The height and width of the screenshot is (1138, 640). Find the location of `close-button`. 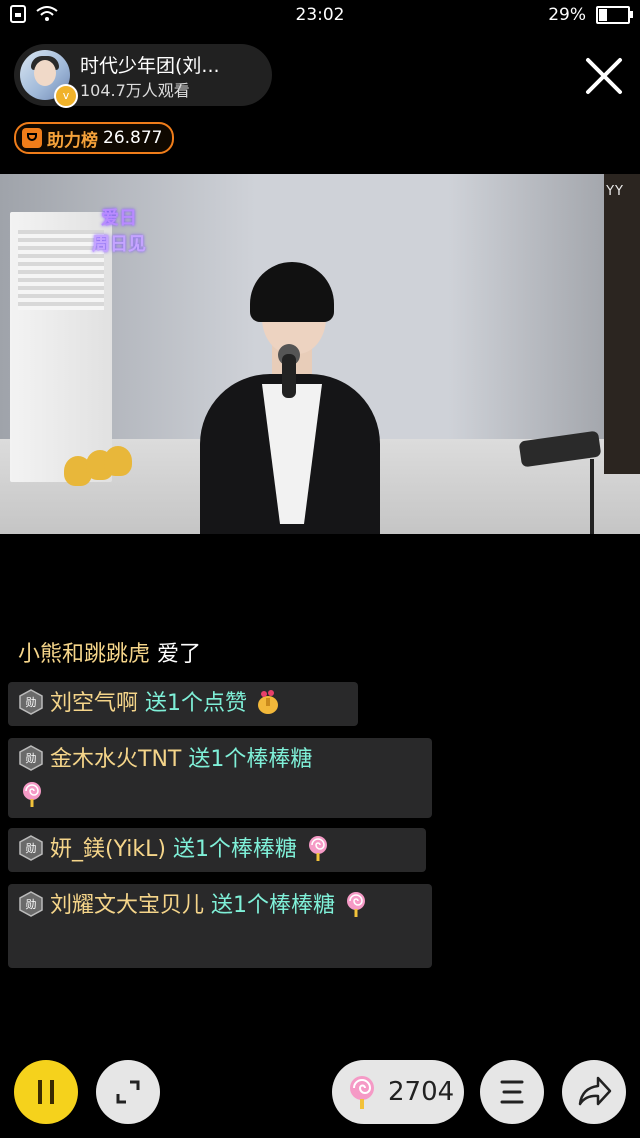

close-button is located at coordinates (604, 76).